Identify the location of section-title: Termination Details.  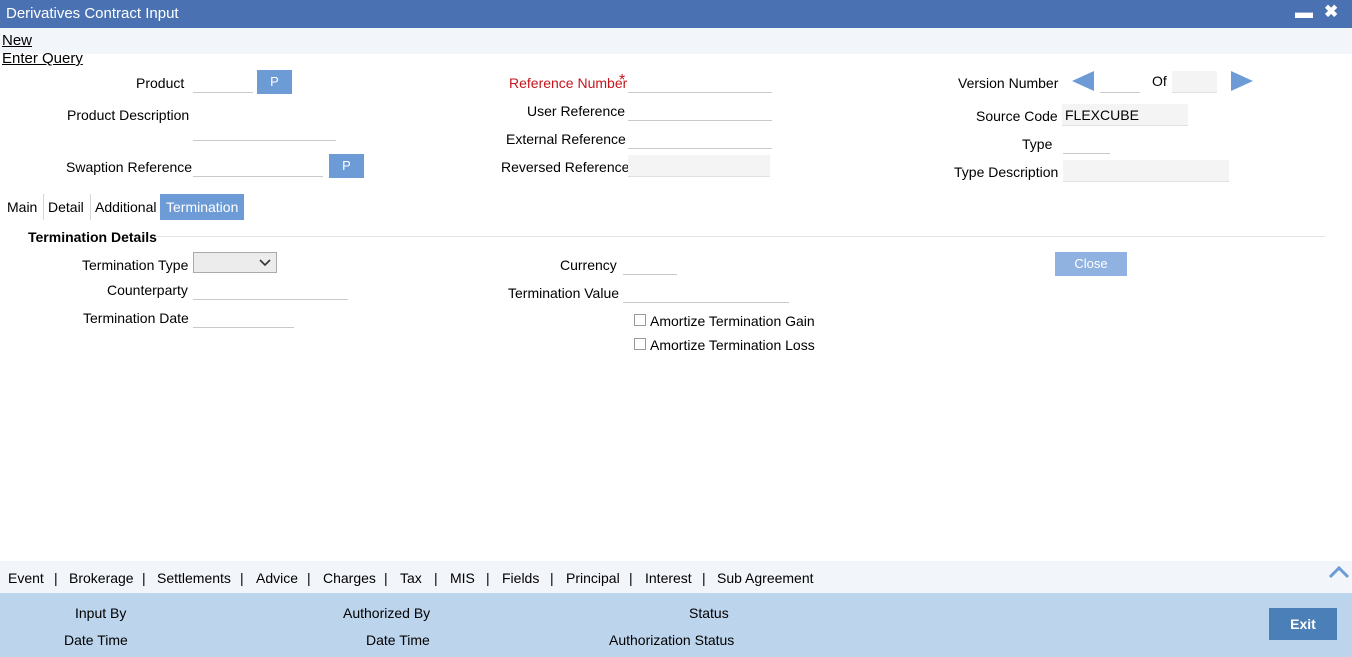
(92, 237).